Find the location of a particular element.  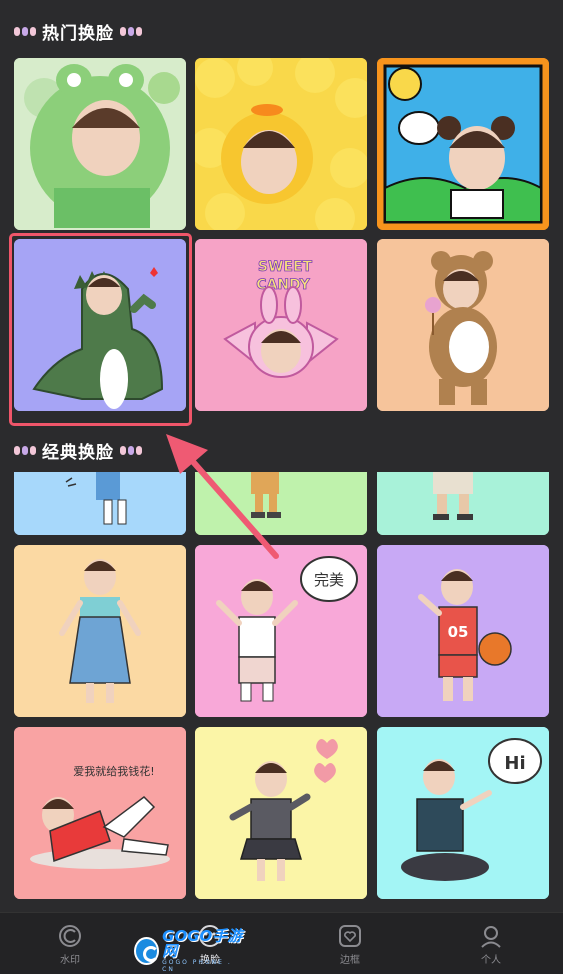

site-watermark-subtext: GOGO PHONE . CN is located at coordinates (197, 966).